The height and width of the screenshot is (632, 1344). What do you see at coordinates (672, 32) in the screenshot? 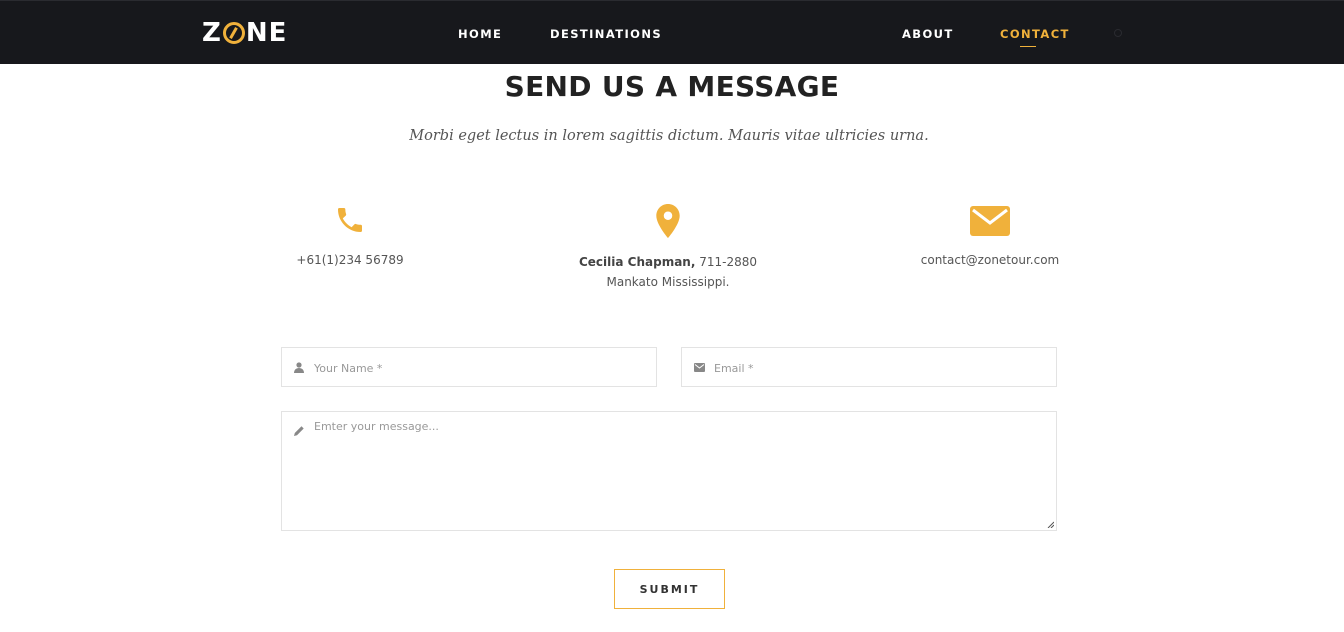
I see `top-navbar: Z NE HOME DESTINATIONS ABOUT CONTACT` at bounding box center [672, 32].